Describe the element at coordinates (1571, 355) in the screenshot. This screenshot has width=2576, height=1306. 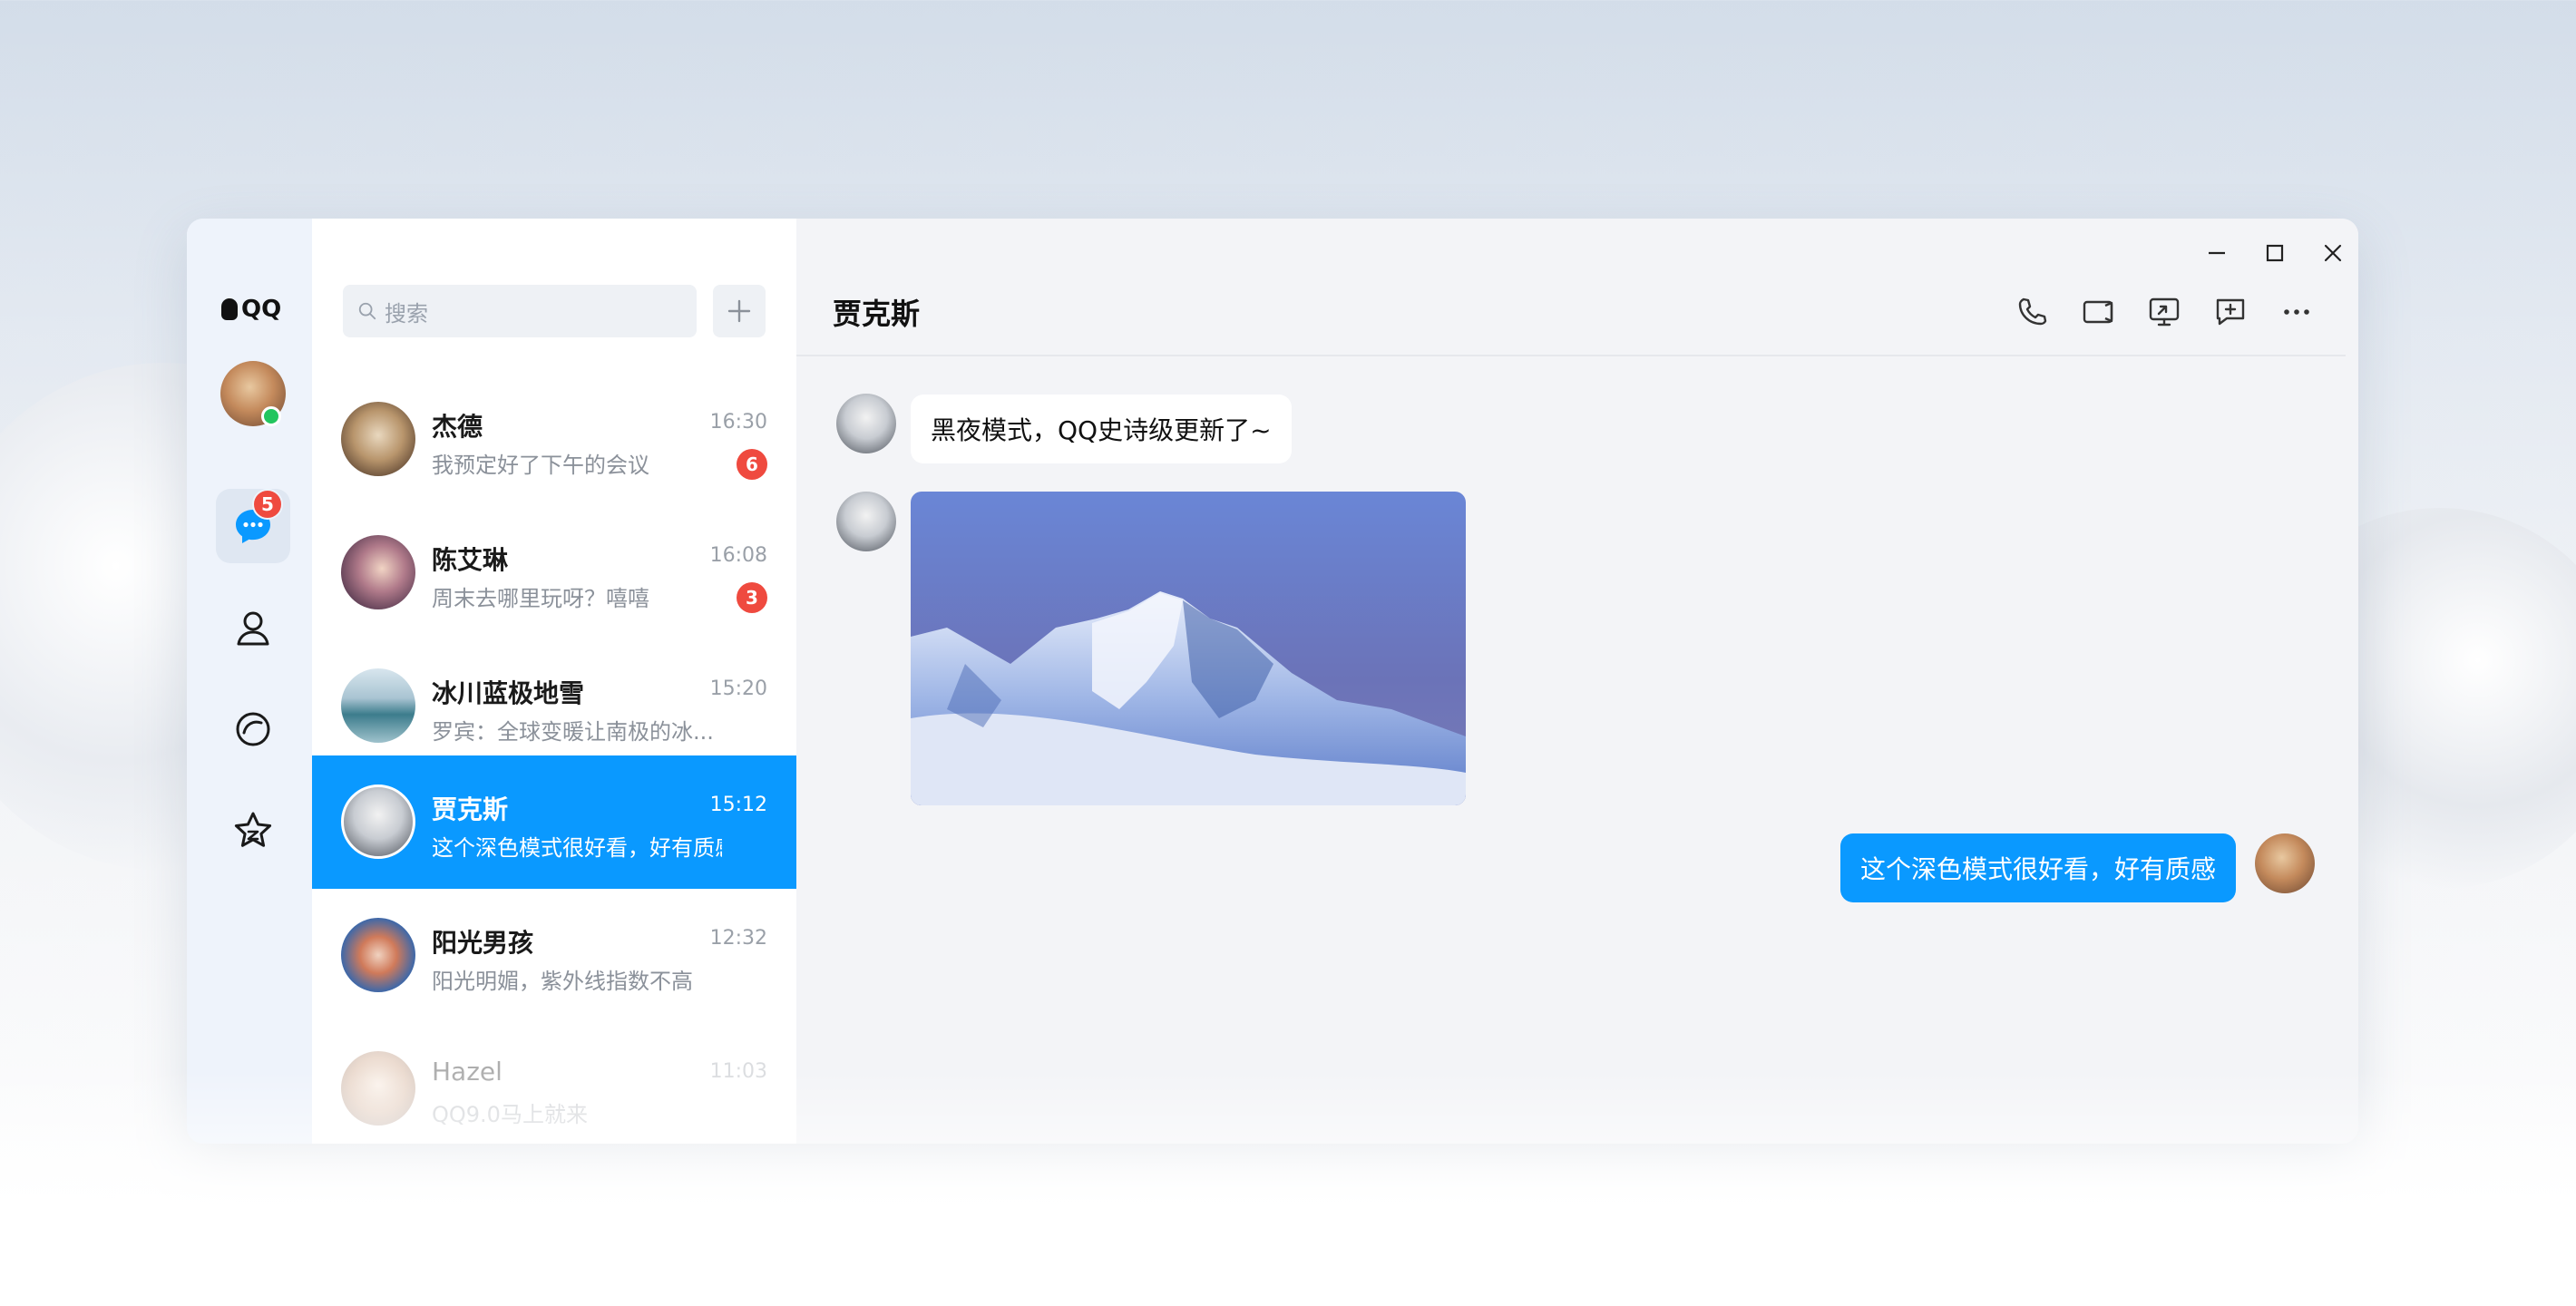
I see `header-divider` at that location.